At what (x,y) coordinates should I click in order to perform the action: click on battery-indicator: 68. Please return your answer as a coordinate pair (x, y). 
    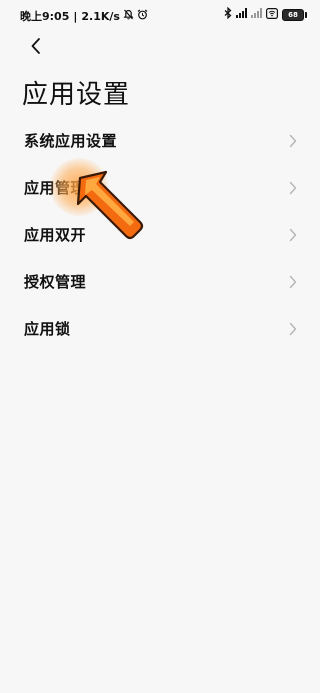
    Looking at the image, I should click on (294, 14).